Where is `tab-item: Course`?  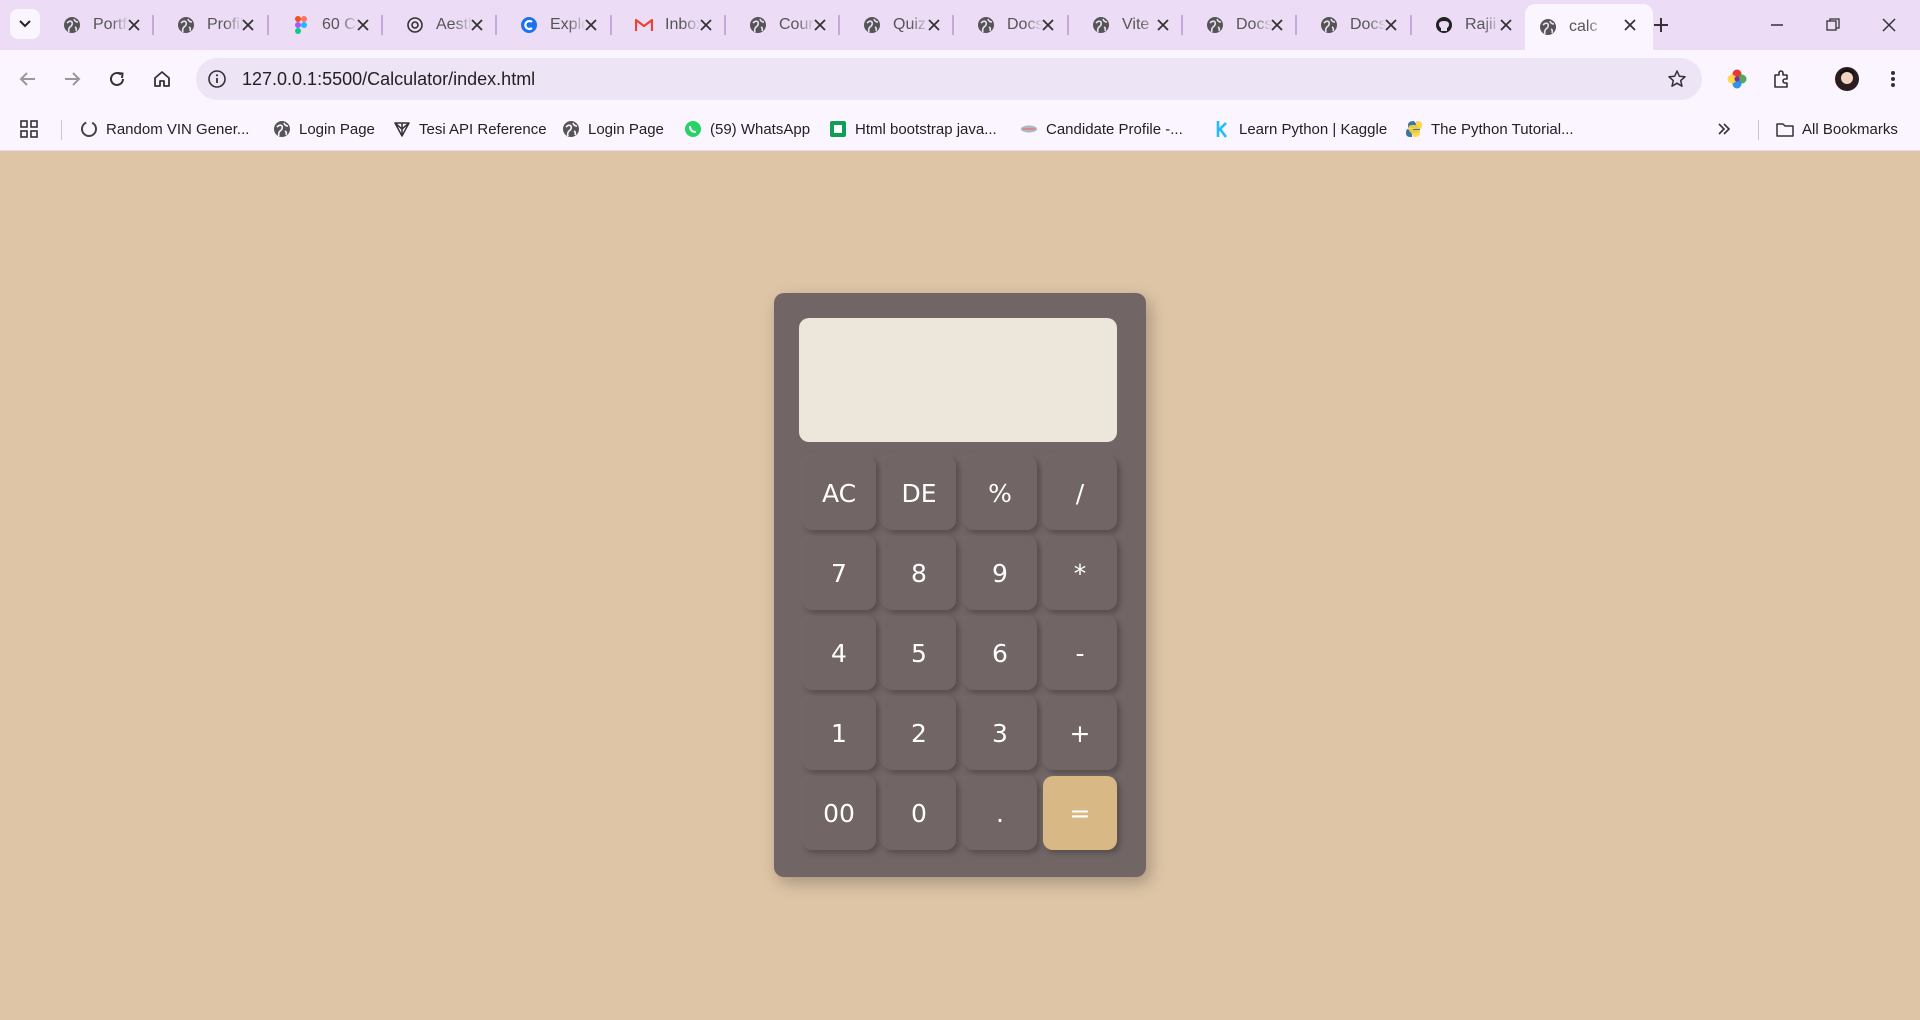 tab-item: Course is located at coordinates (789, 25).